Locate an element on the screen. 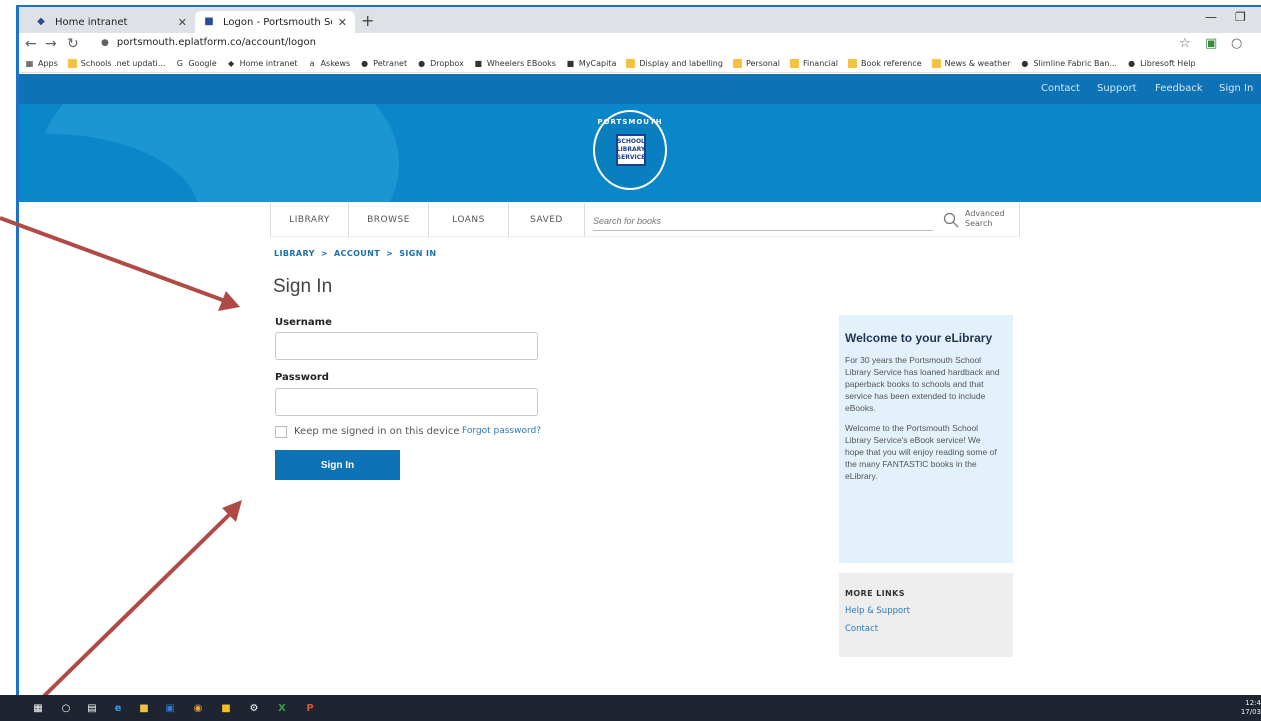  bookmark-item: ■ MyCapita is located at coordinates (591, 63).